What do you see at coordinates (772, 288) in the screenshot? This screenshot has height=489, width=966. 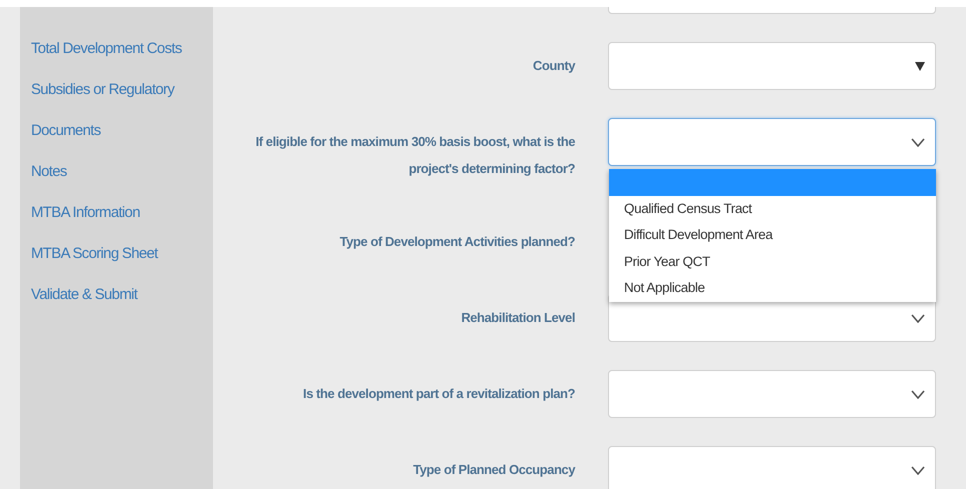 I see `dropdown-option: Not Applicable` at bounding box center [772, 288].